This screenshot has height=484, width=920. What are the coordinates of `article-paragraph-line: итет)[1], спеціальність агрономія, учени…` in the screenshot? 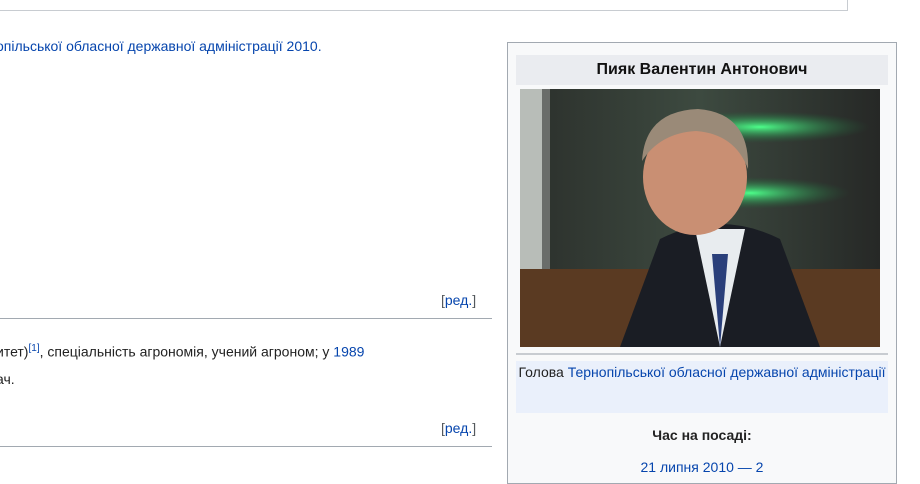 It's located at (182, 351).